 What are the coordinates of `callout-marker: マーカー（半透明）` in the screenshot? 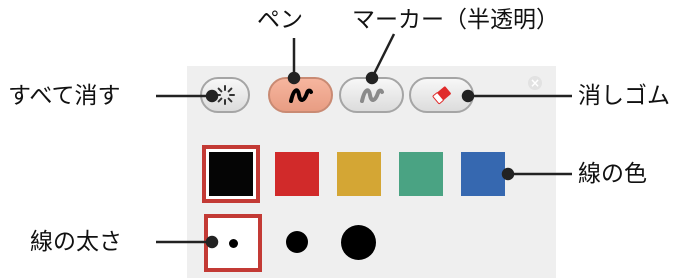 It's located at (455, 20).